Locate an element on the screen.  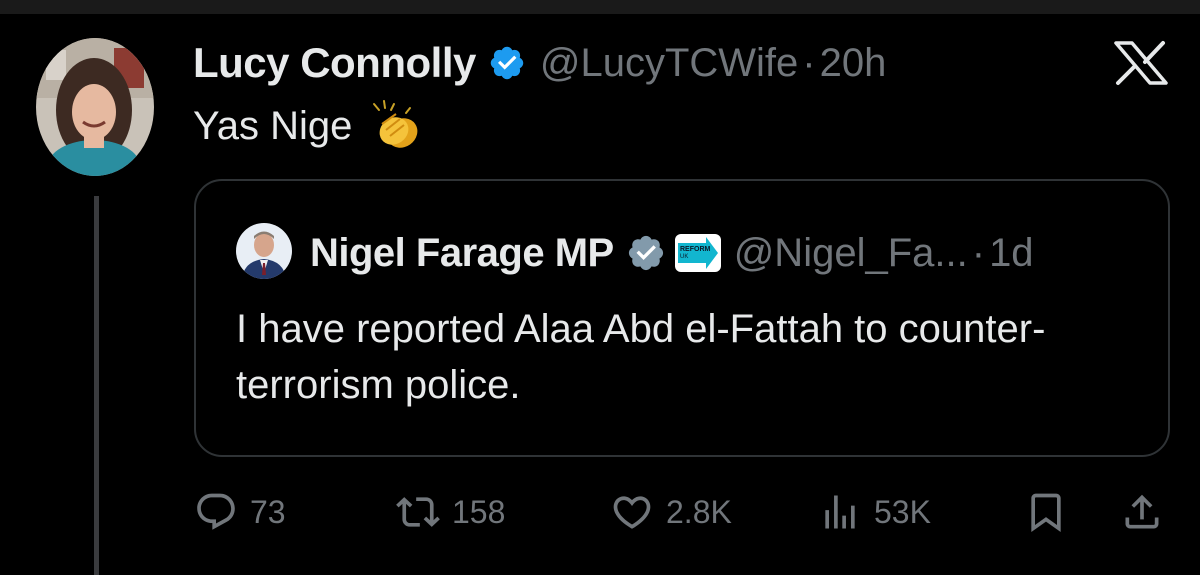
avatar-image is located at coordinates (95, 107).